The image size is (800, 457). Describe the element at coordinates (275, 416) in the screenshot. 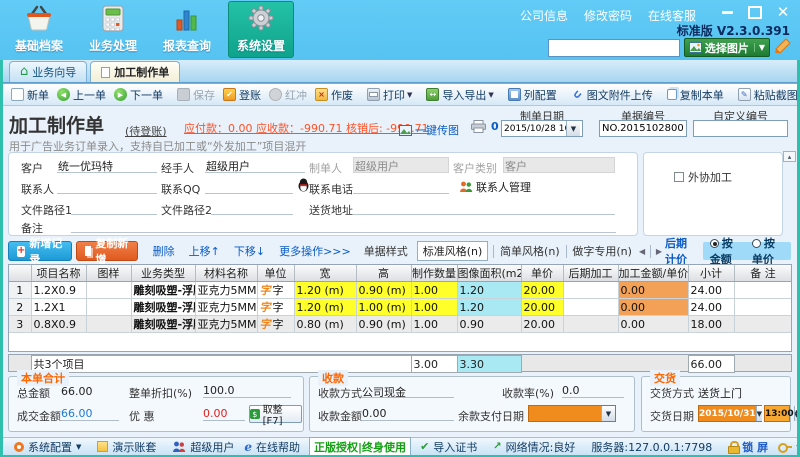

I see `round-button: 取整[F7]` at that location.